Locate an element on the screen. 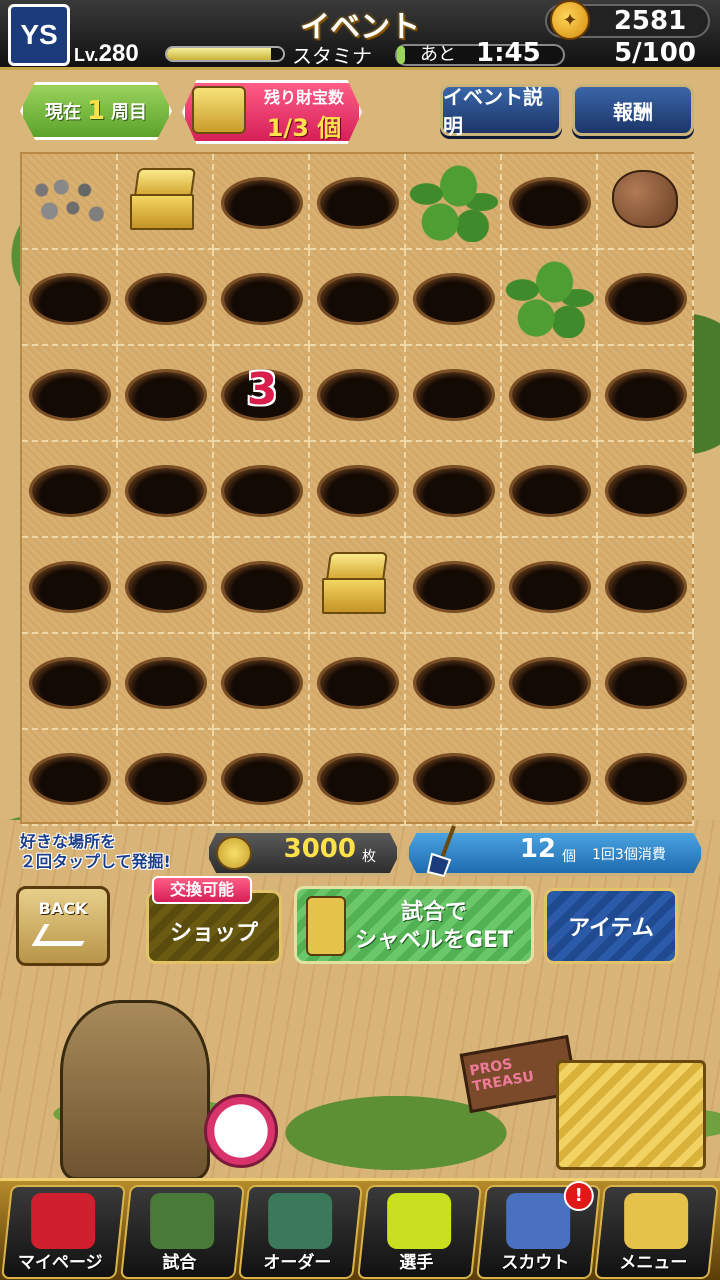 The height and width of the screenshot is (1280, 720). nav-item-order: オーダー is located at coordinates (300, 1232).